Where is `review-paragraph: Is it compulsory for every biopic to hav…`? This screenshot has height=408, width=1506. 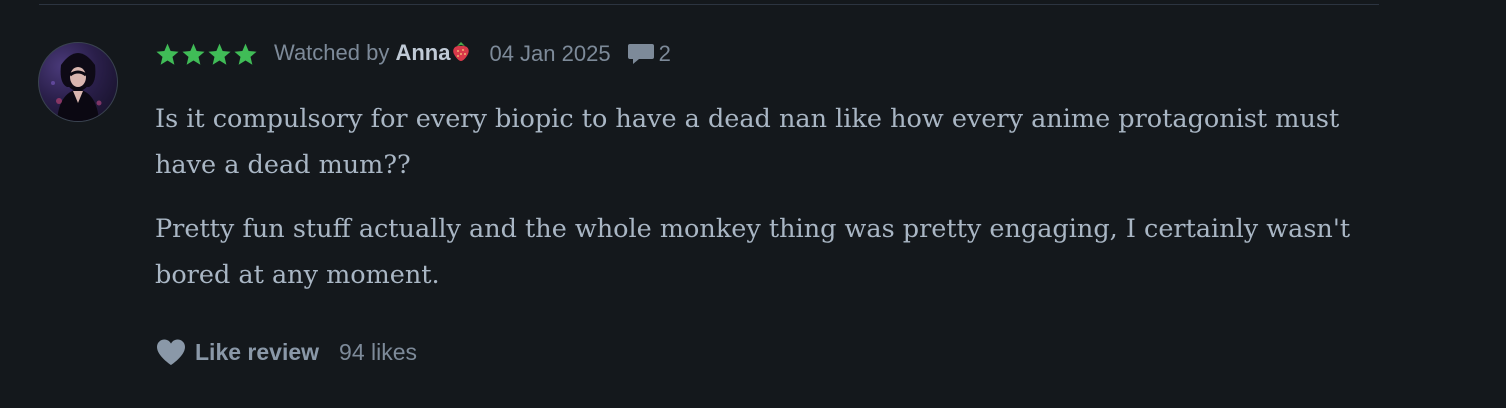 review-paragraph: Is it compulsory for every biopic to hav… is located at coordinates (747, 142).